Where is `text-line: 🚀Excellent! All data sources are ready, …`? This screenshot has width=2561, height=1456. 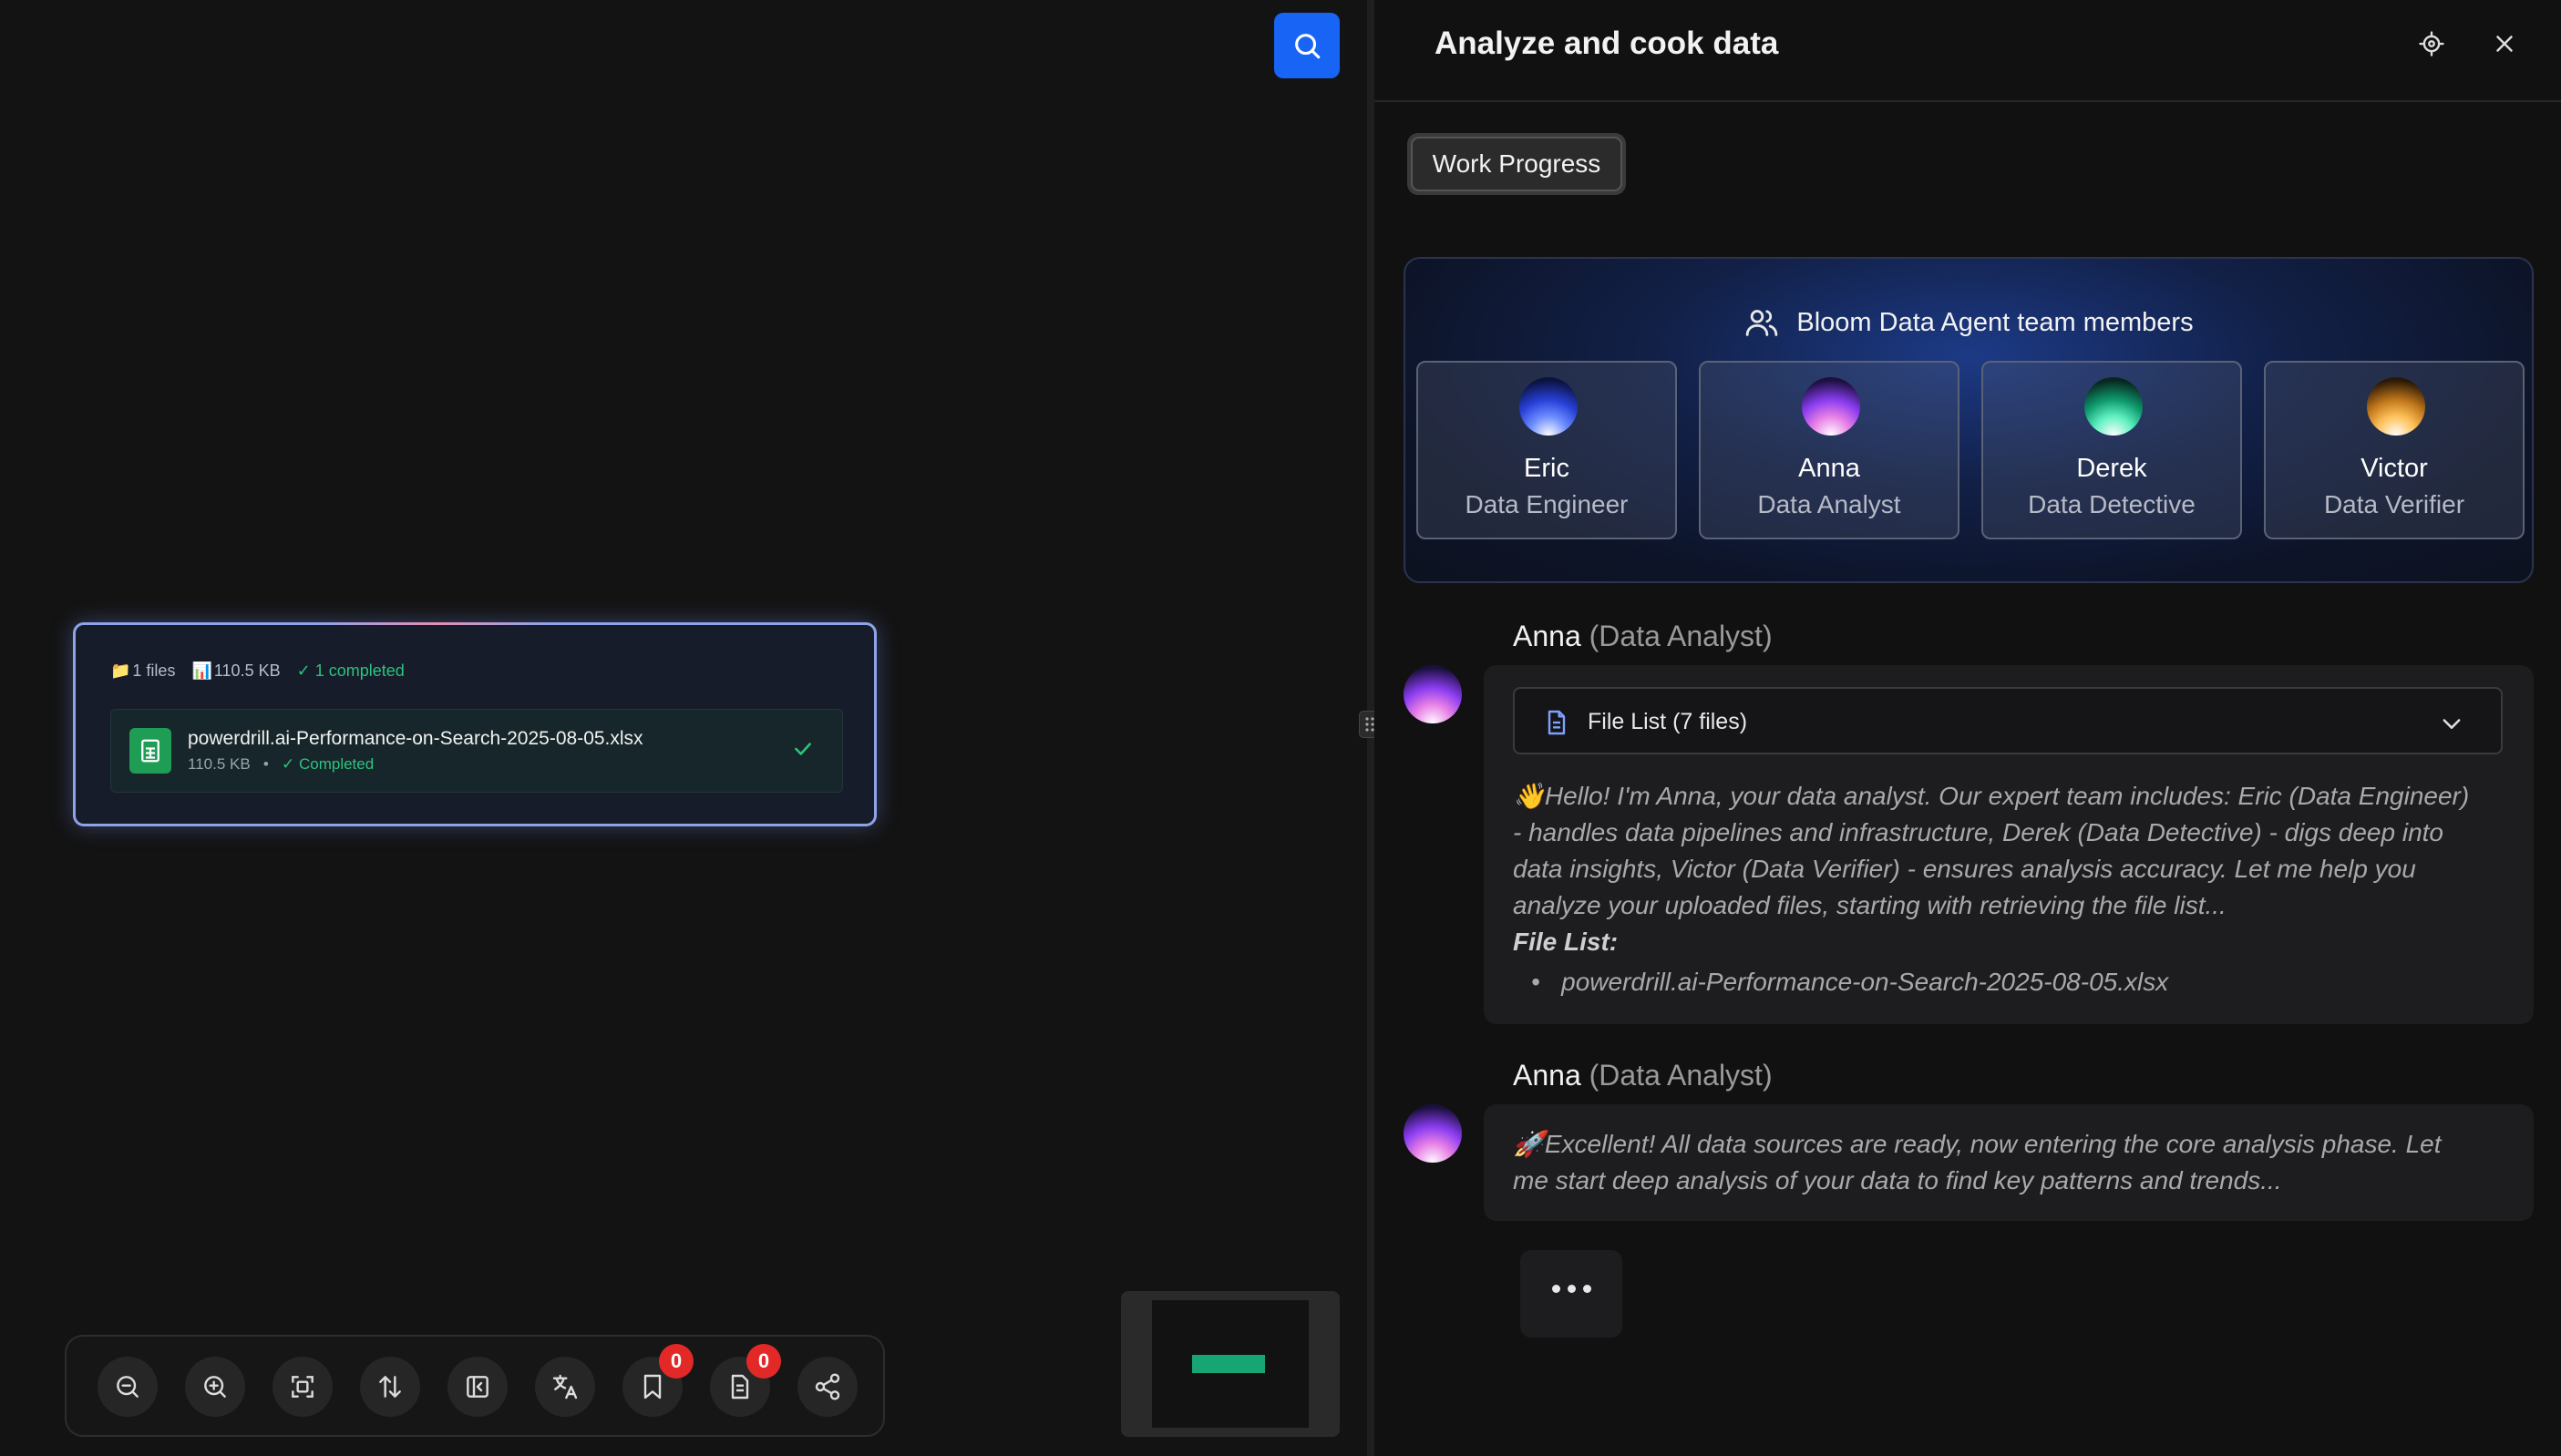 text-line: 🚀Excellent! All data sources are ready, … is located at coordinates (1977, 1144).